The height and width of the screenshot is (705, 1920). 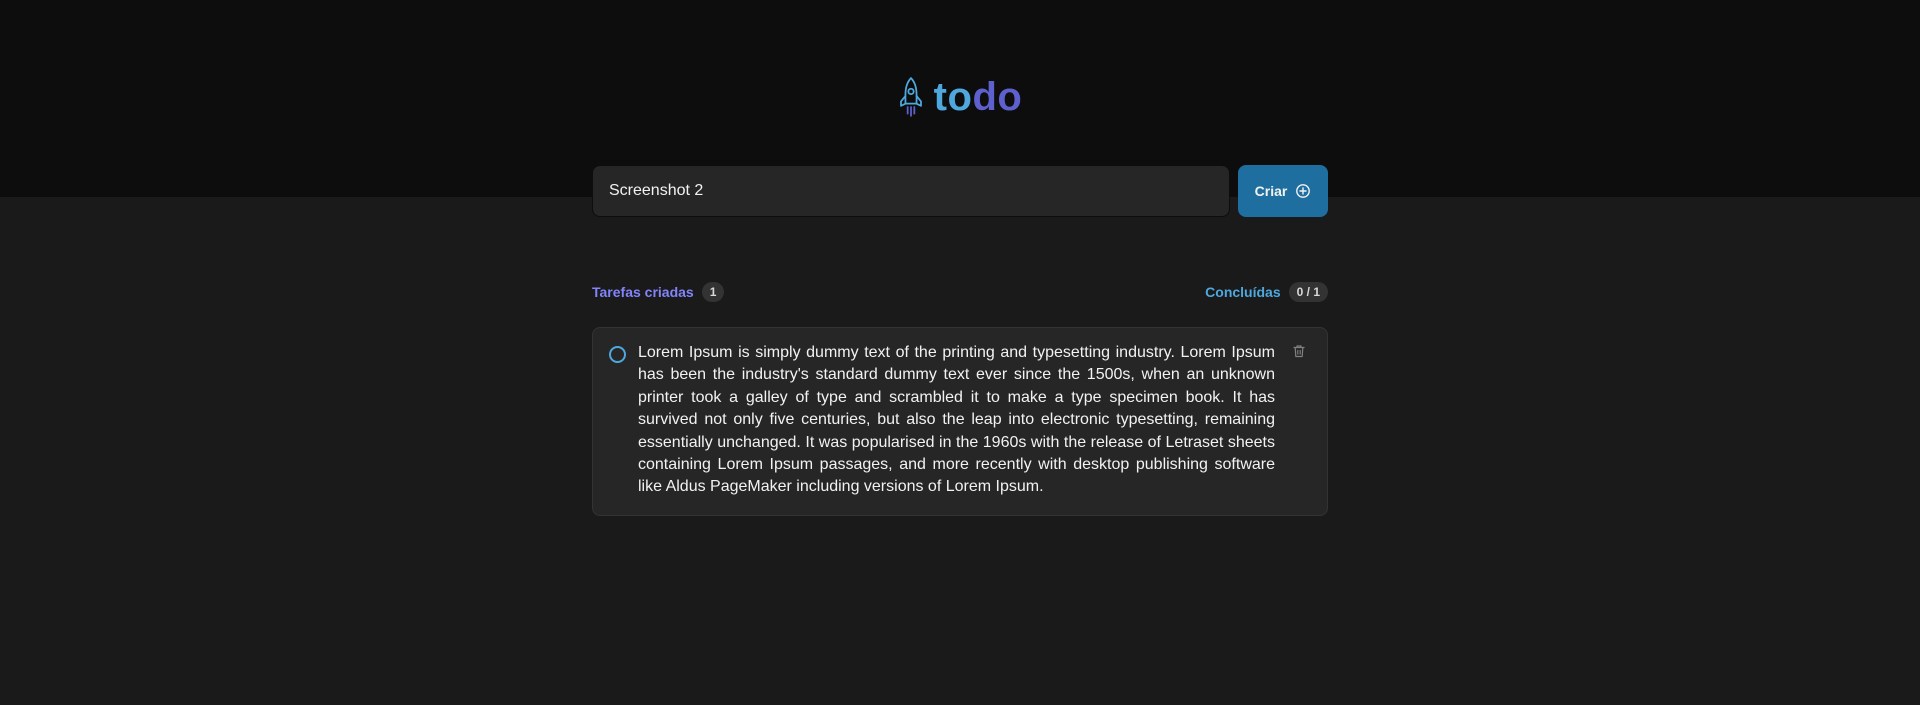 I want to click on create-task-button: Criar, so click(x=1283, y=191).